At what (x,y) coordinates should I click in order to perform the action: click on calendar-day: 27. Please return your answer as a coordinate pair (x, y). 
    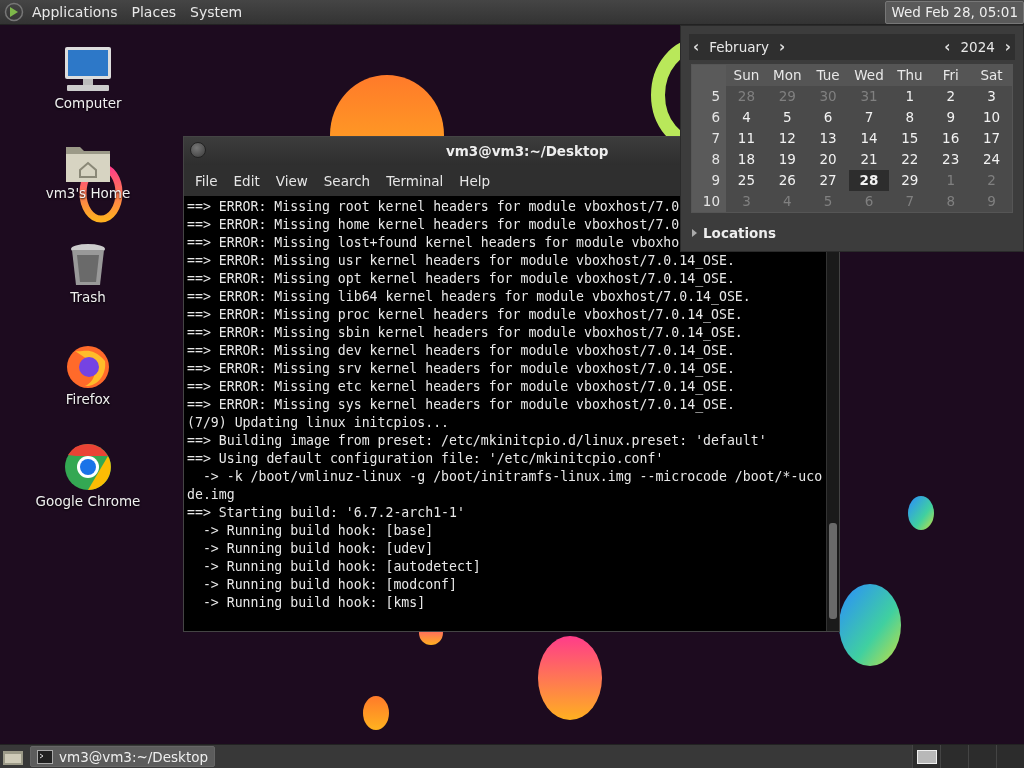
    Looking at the image, I should click on (828, 180).